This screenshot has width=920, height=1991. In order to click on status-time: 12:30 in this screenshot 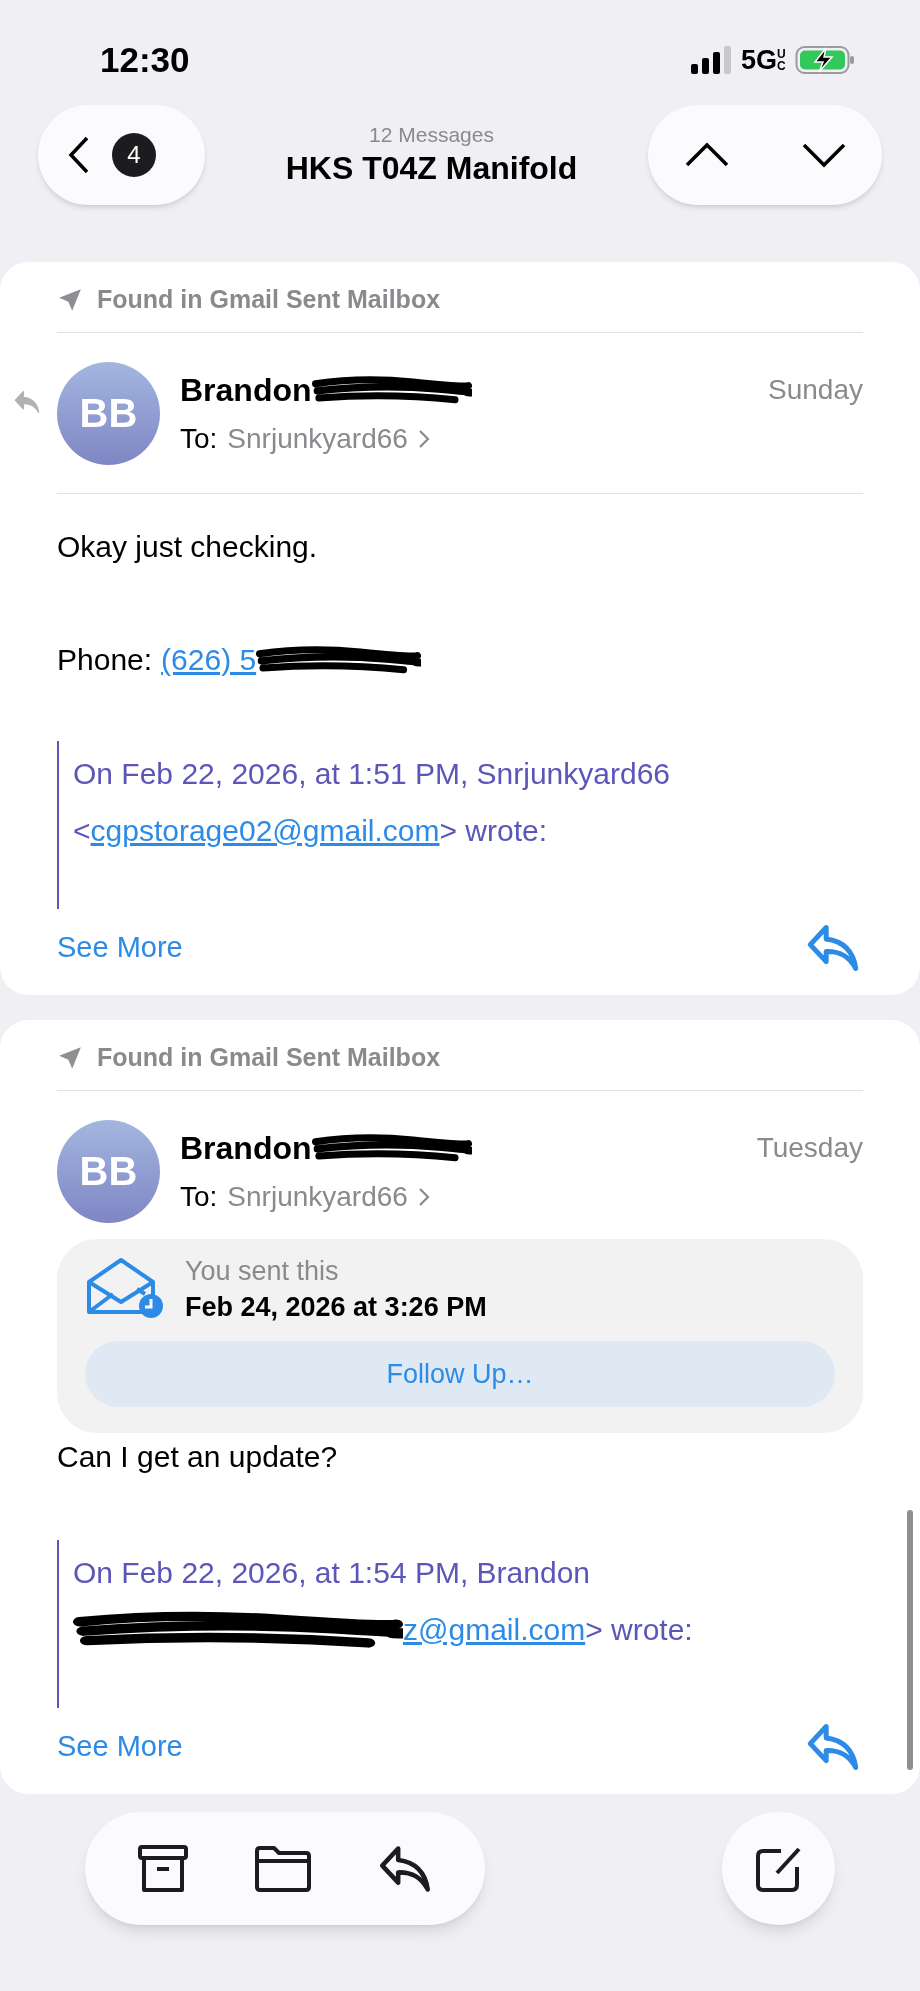, I will do `click(145, 59)`.